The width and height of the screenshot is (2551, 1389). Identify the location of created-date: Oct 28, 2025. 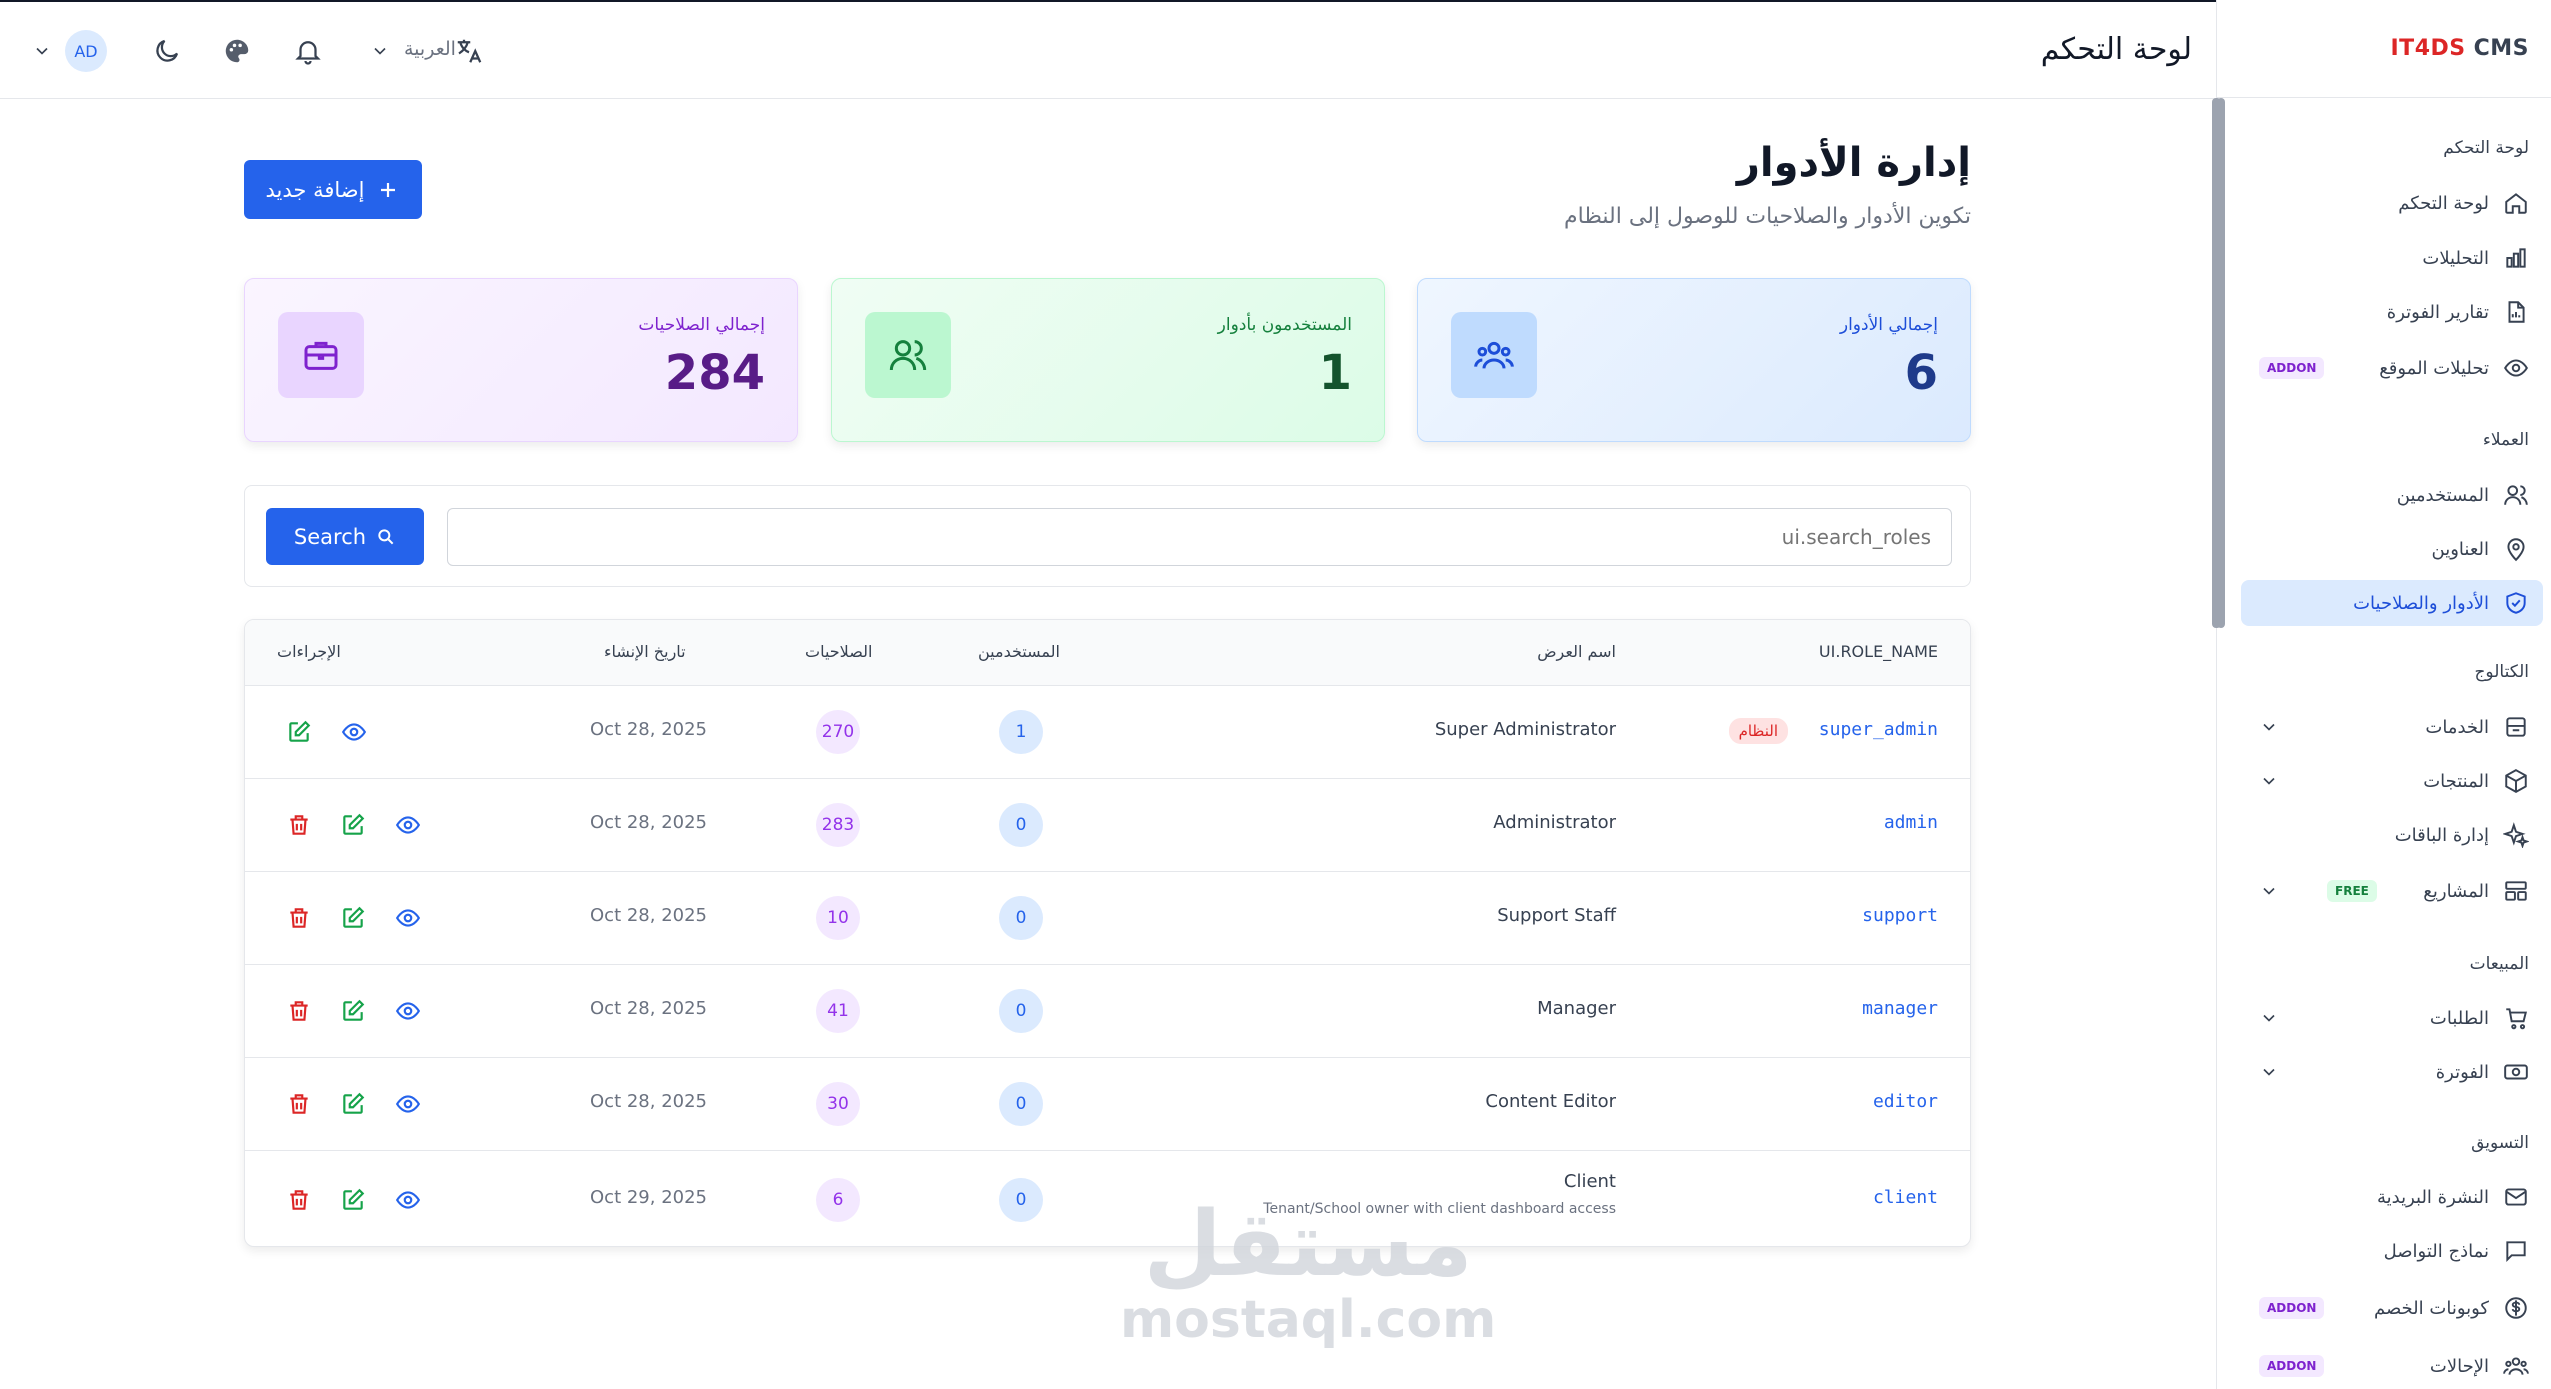
(648, 915).